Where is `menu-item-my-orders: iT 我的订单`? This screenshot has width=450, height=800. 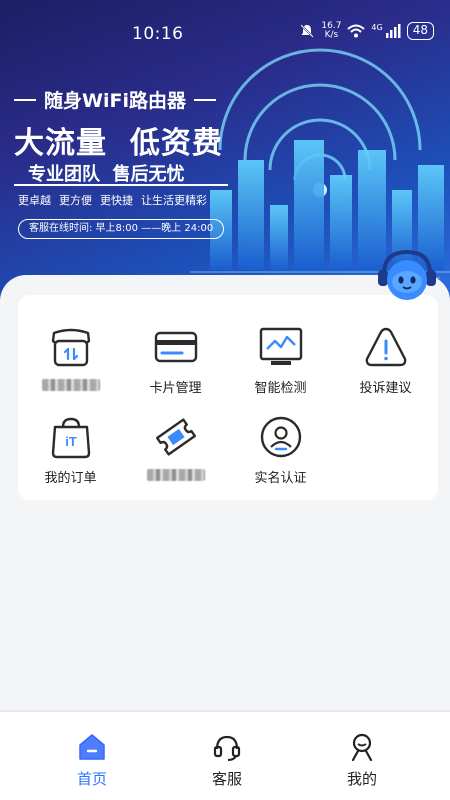
menu-item-my-orders: iT 我的订单 is located at coordinates (70, 455).